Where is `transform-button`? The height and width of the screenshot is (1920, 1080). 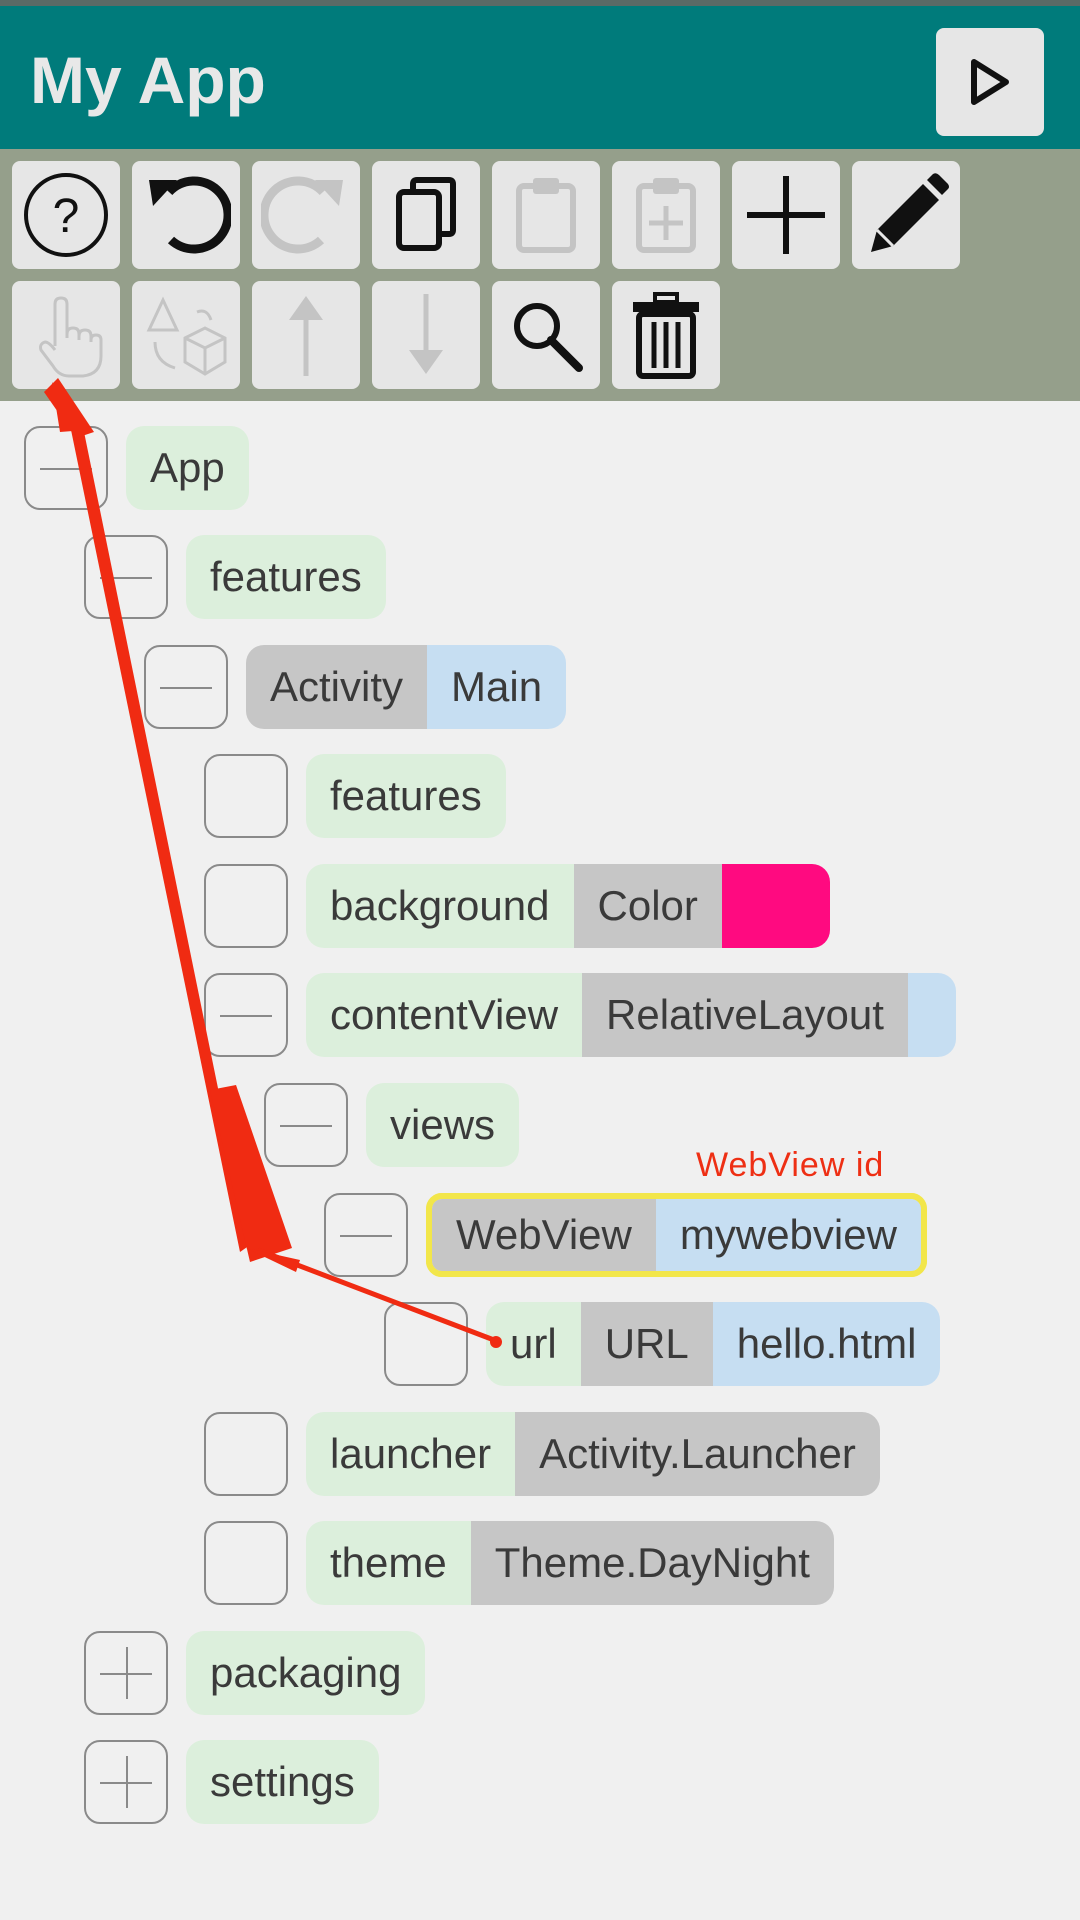
transform-button is located at coordinates (186, 335).